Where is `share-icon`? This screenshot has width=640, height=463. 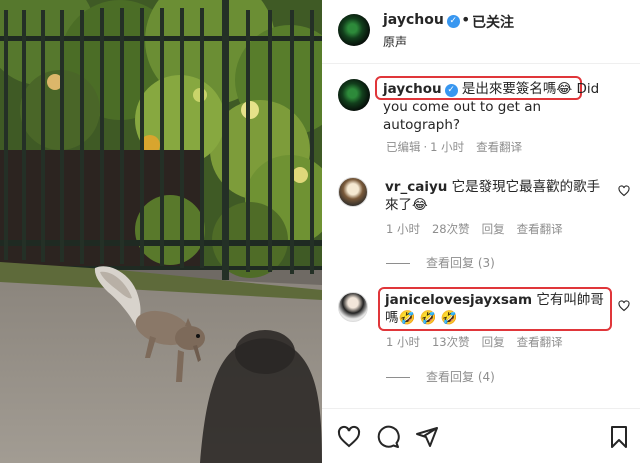
share-icon is located at coordinates (427, 437).